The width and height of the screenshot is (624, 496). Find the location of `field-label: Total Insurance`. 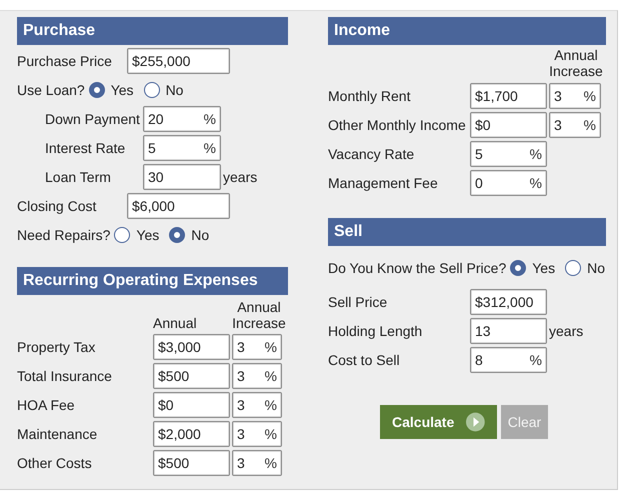

field-label: Total Insurance is located at coordinates (65, 376).